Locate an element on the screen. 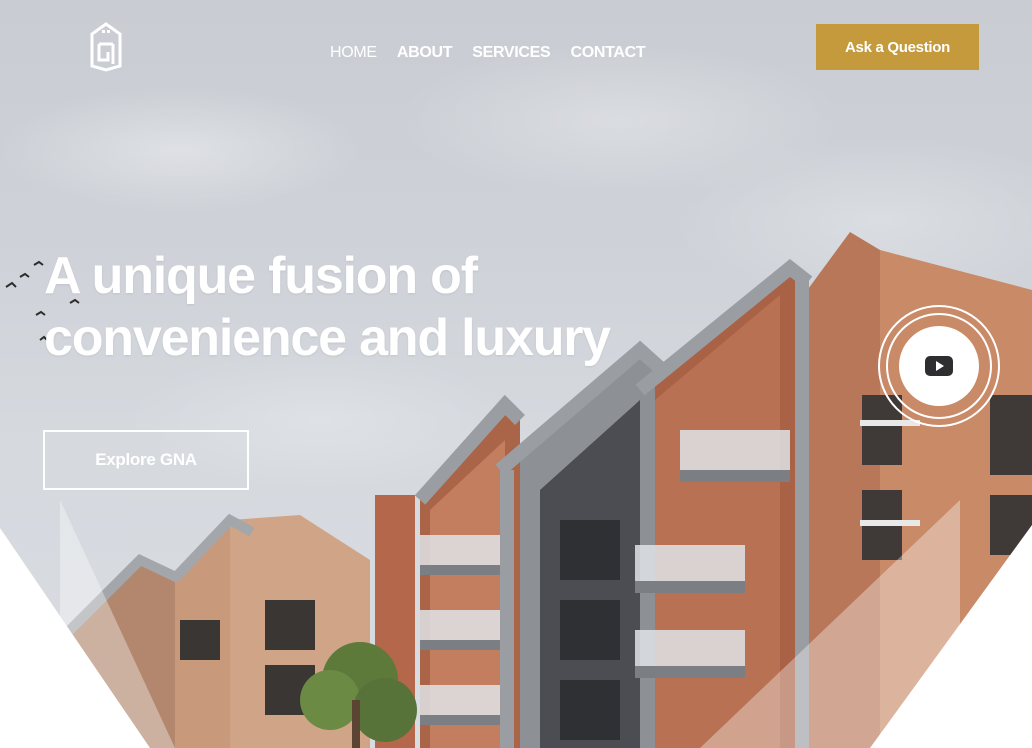 This screenshot has width=1032, height=748. nav-services: SERVICES is located at coordinates (511, 53).